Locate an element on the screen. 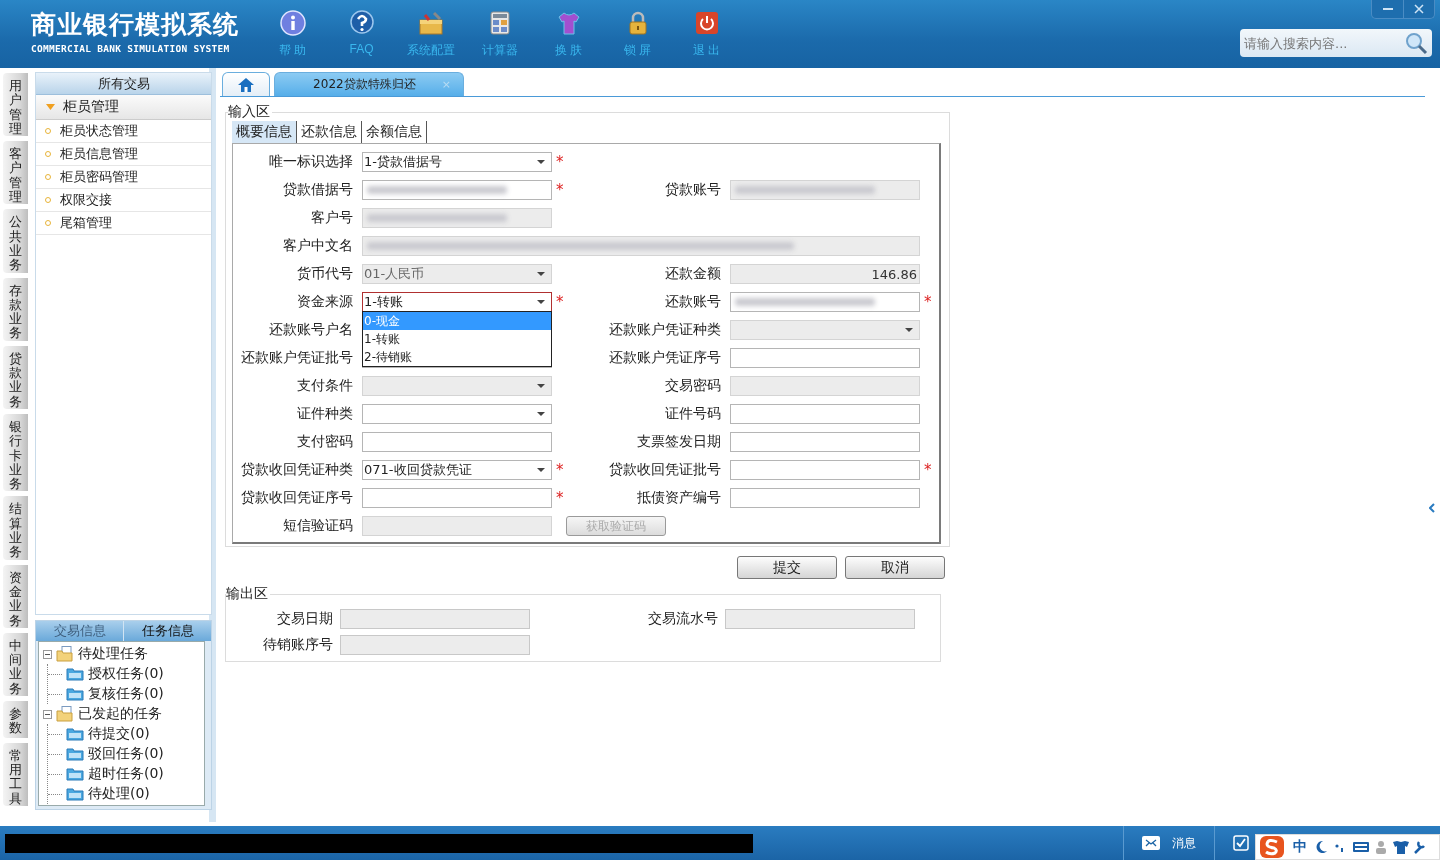 The width and height of the screenshot is (1440, 860). menu-group: 柜员管理 is located at coordinates (123, 107).